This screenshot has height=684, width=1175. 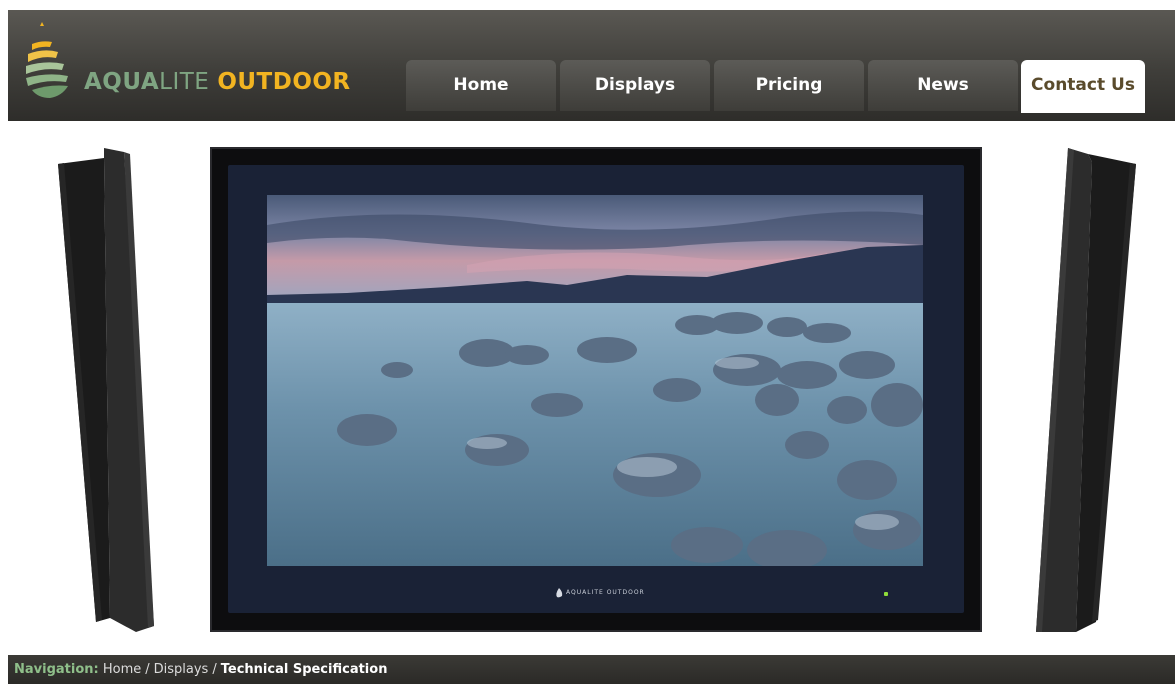 What do you see at coordinates (559, 592) in the screenshot?
I see `bezel-logo-icon` at bounding box center [559, 592].